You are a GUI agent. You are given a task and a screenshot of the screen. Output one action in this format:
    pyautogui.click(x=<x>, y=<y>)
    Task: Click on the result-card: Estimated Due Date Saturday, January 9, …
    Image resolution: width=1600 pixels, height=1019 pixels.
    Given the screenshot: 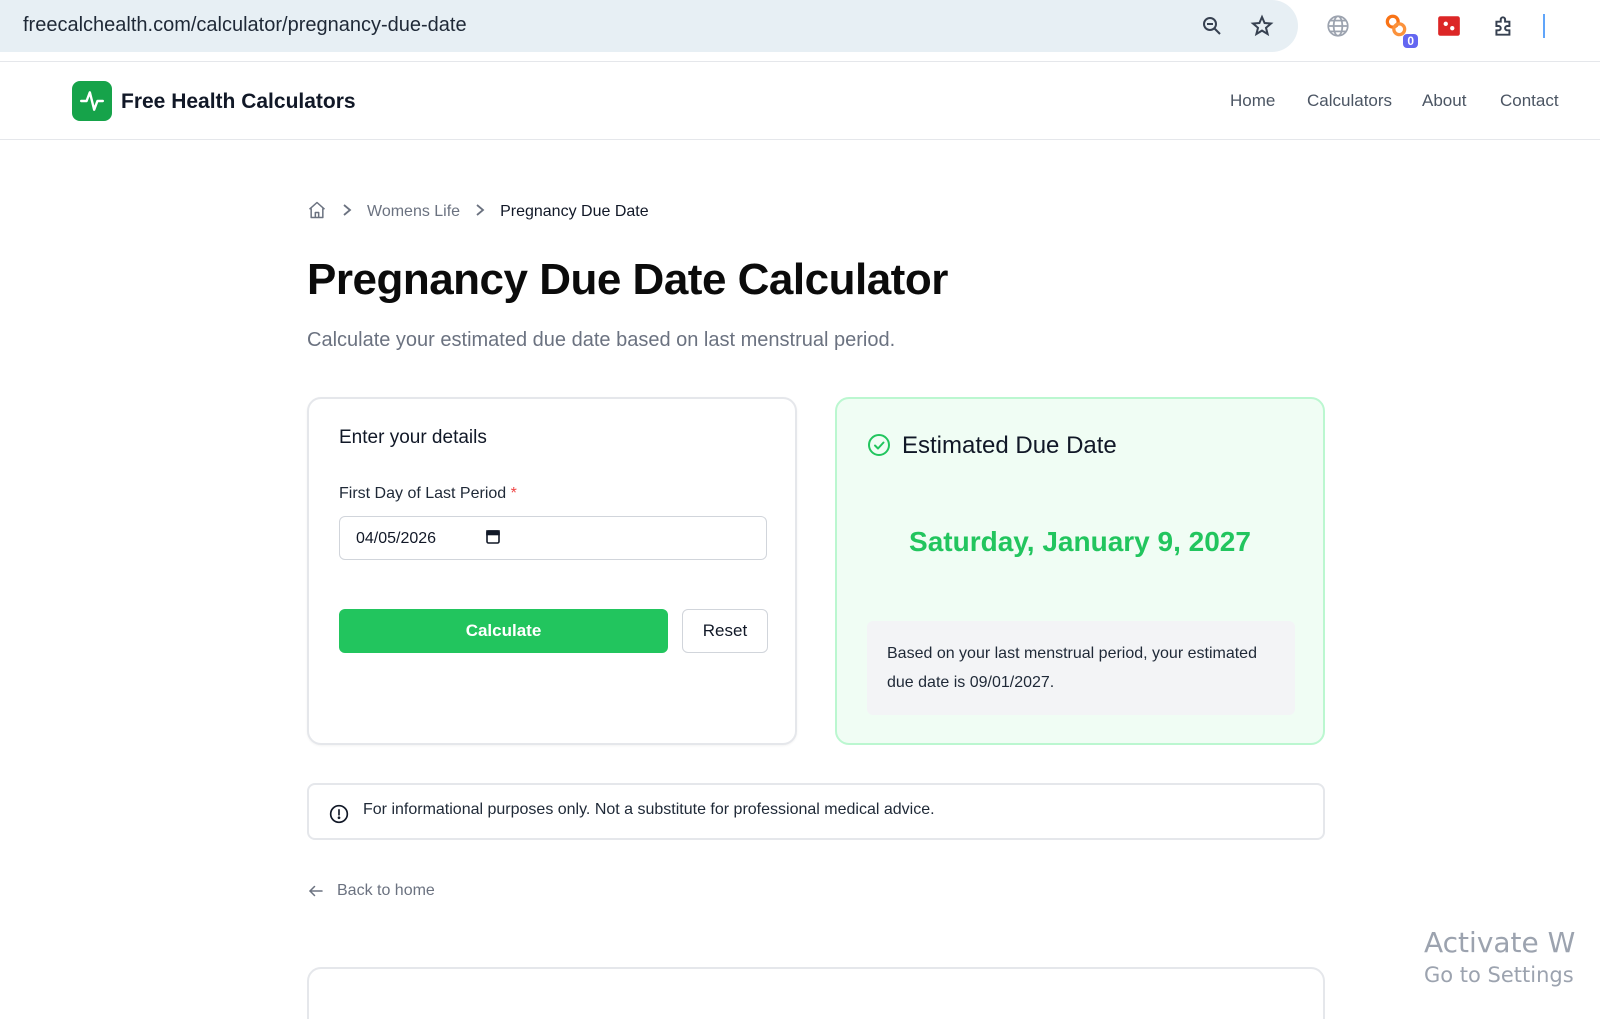 What is the action you would take?
    pyautogui.click(x=1080, y=571)
    